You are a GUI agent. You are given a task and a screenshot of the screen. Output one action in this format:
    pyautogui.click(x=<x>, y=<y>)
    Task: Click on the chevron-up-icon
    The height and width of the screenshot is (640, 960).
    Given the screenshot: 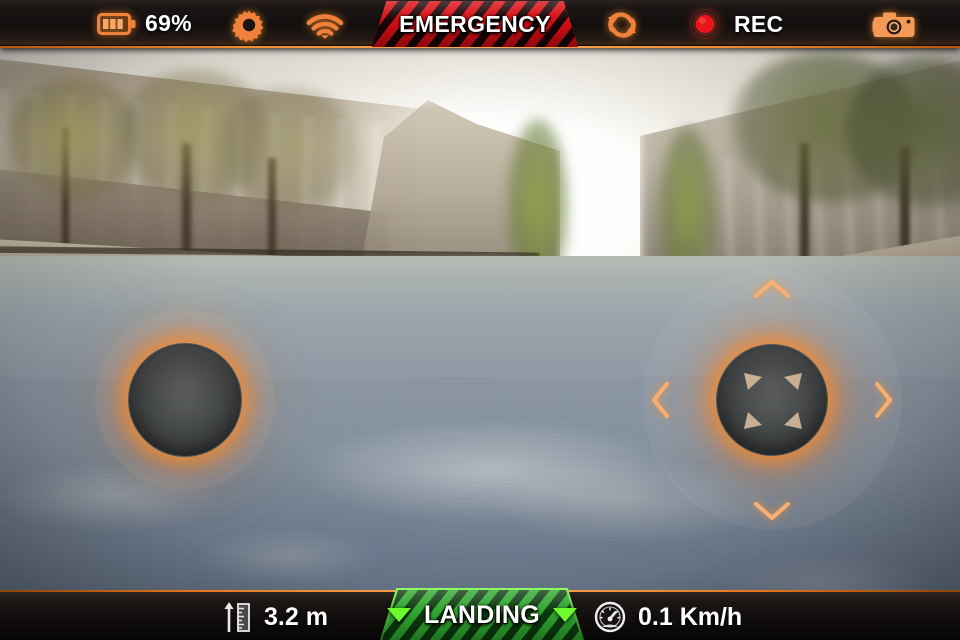 What is the action you would take?
    pyautogui.click(x=772, y=288)
    